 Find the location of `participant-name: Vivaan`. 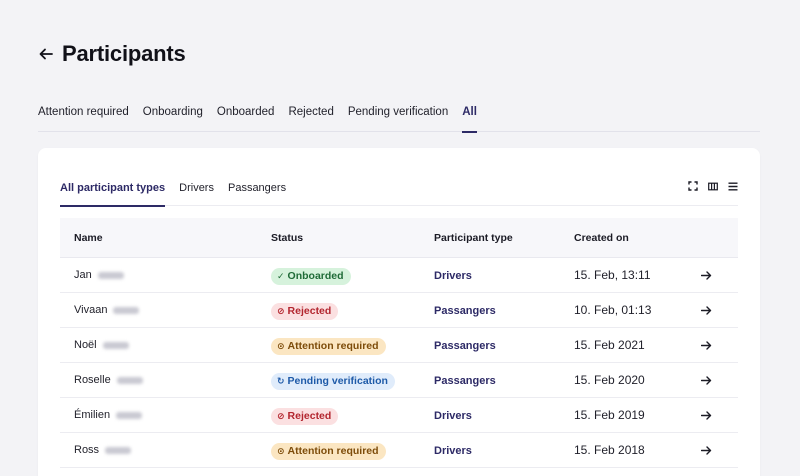

participant-name: Vivaan is located at coordinates (172, 310).